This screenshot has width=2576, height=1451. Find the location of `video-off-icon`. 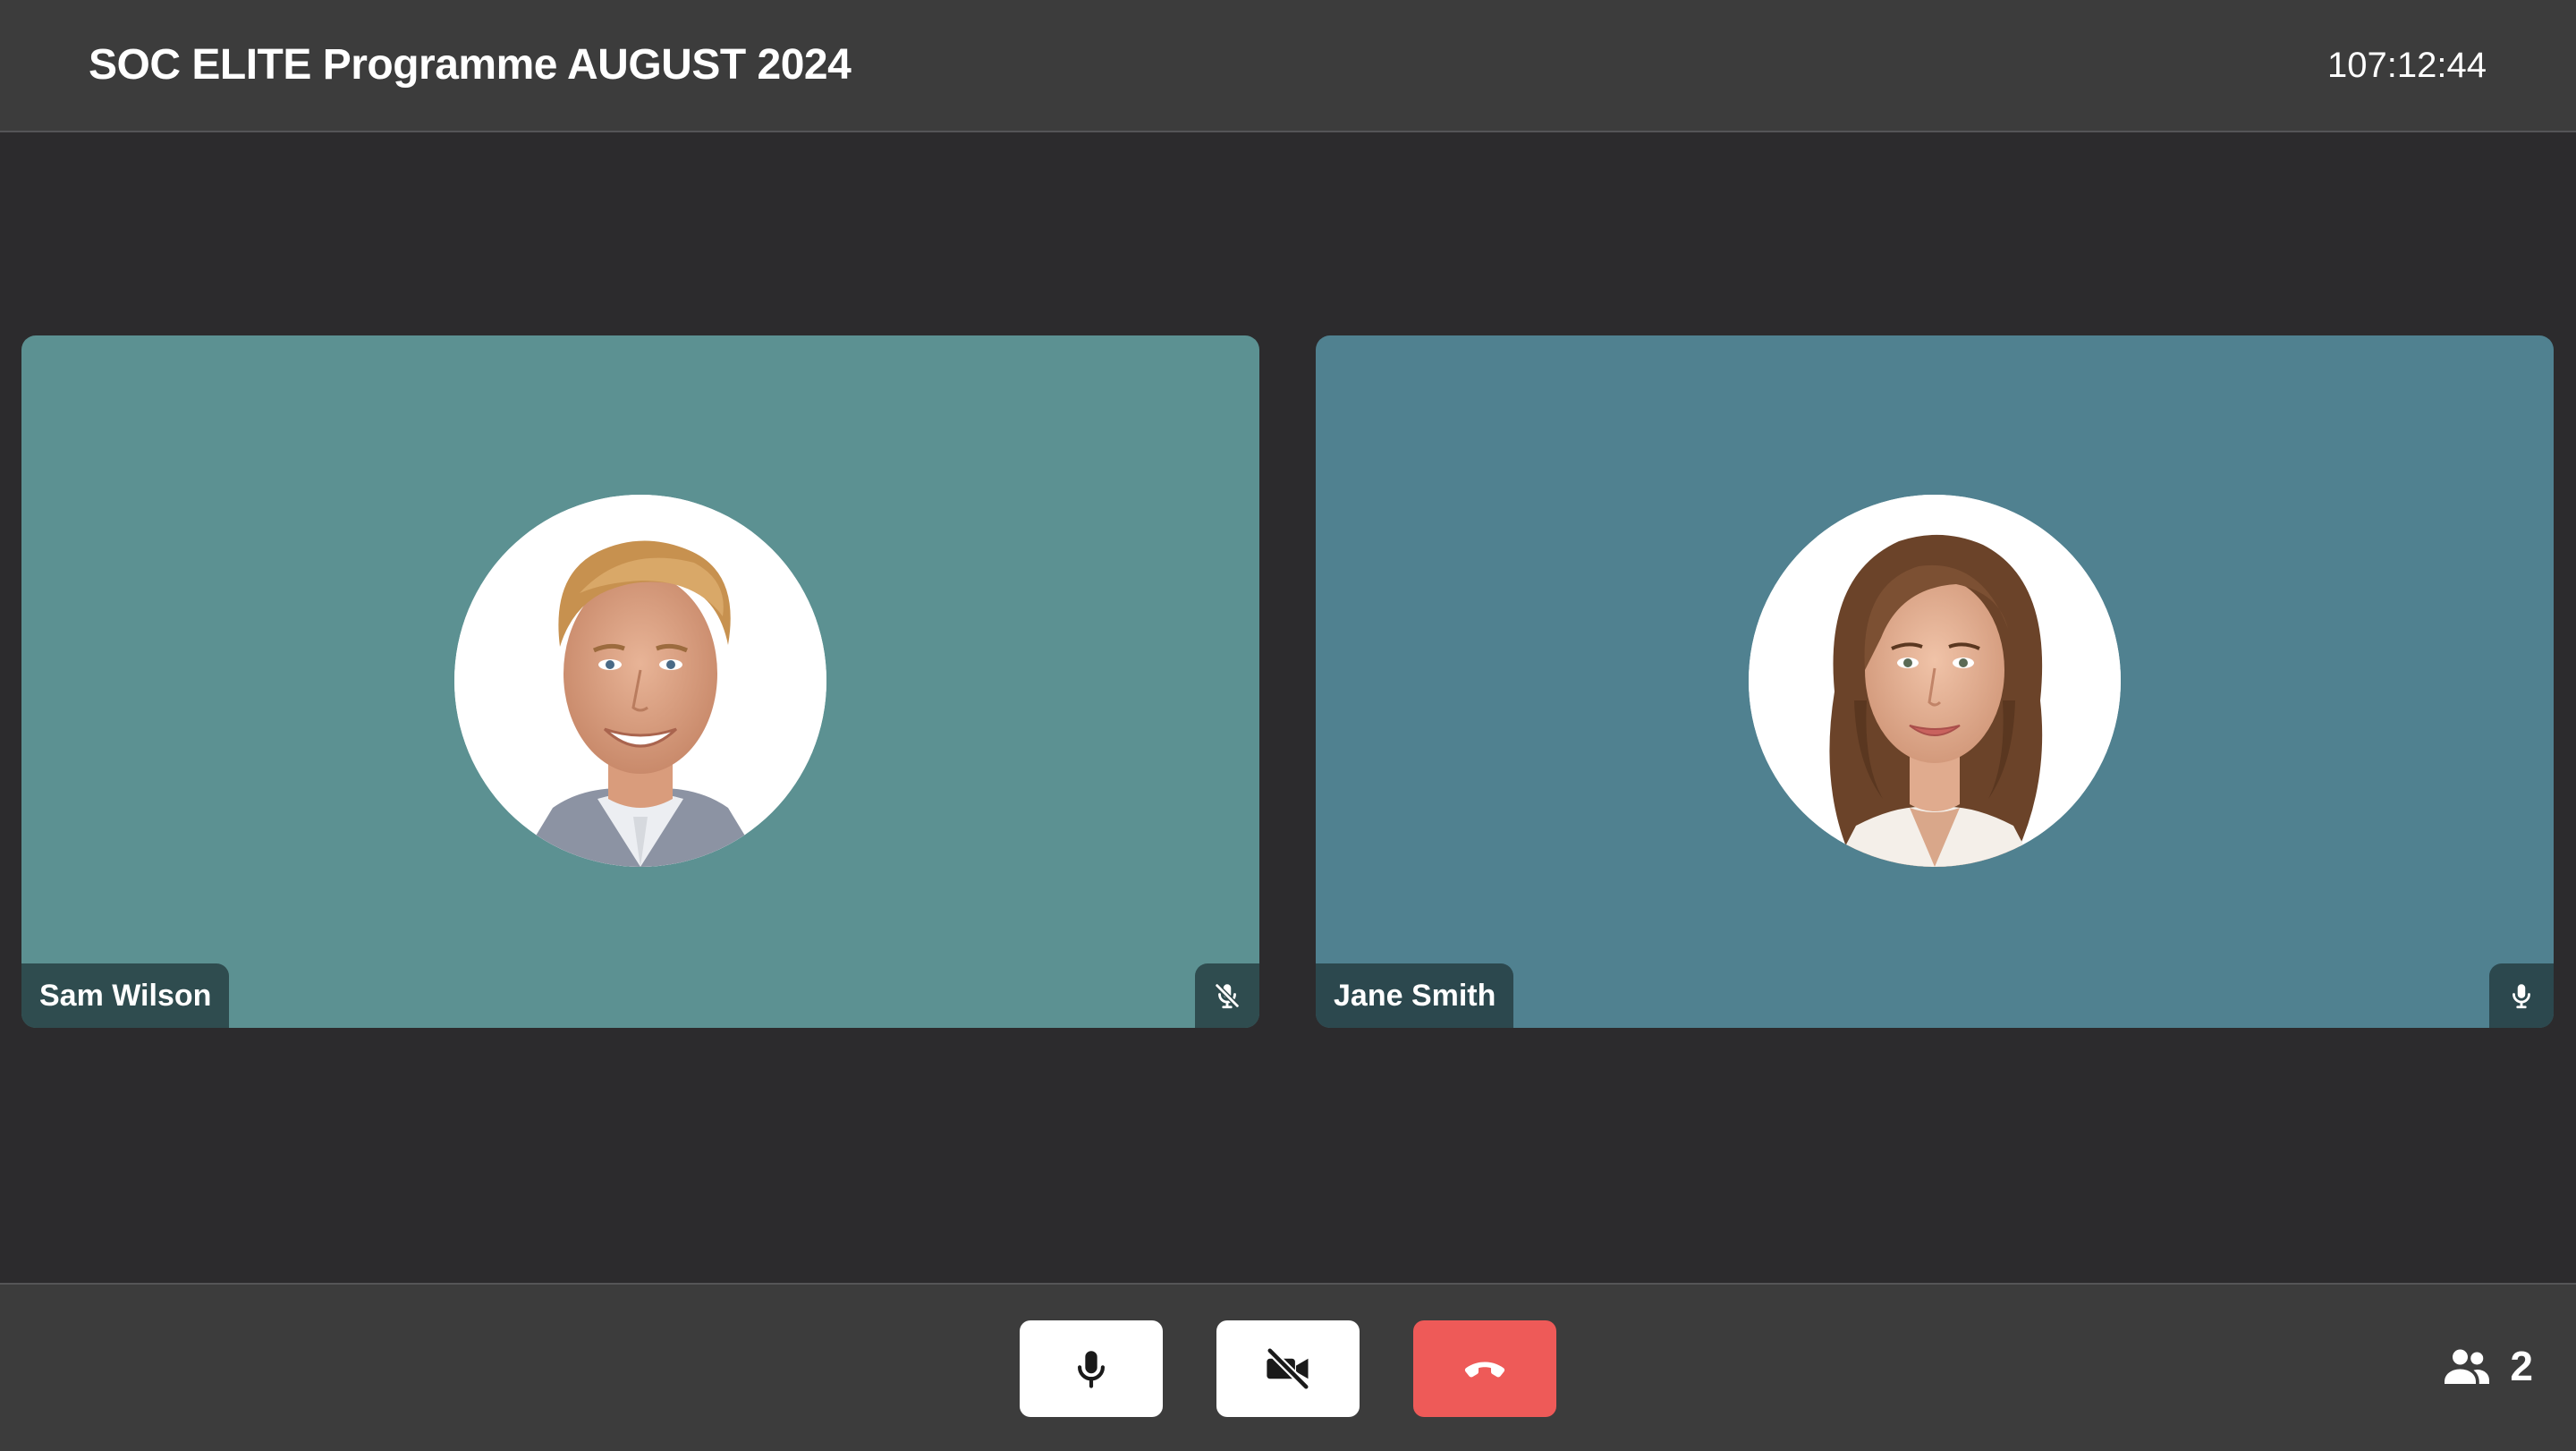

video-off-icon is located at coordinates (1288, 1368).